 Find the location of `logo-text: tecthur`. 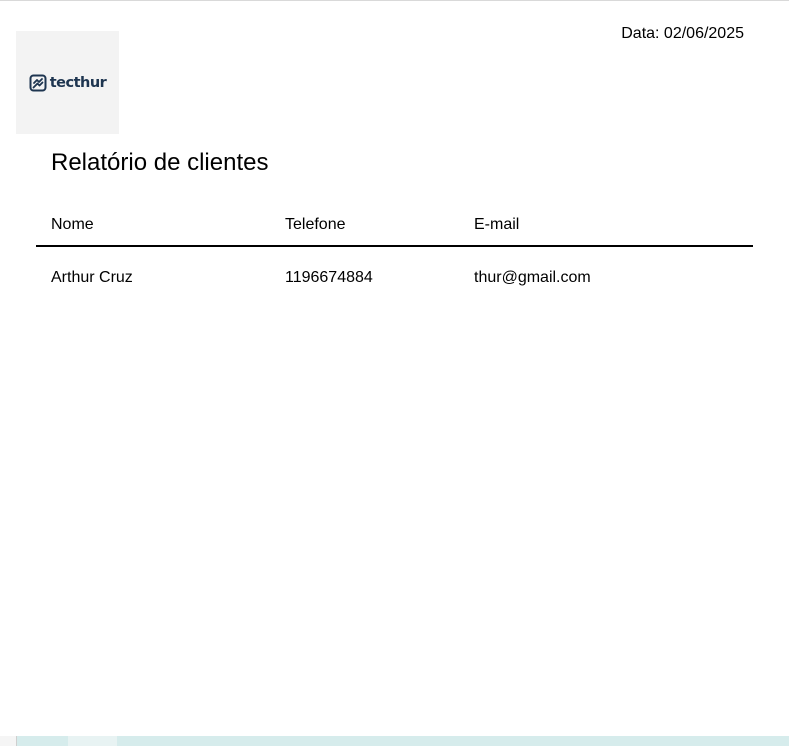

logo-text: tecthur is located at coordinates (78, 82).